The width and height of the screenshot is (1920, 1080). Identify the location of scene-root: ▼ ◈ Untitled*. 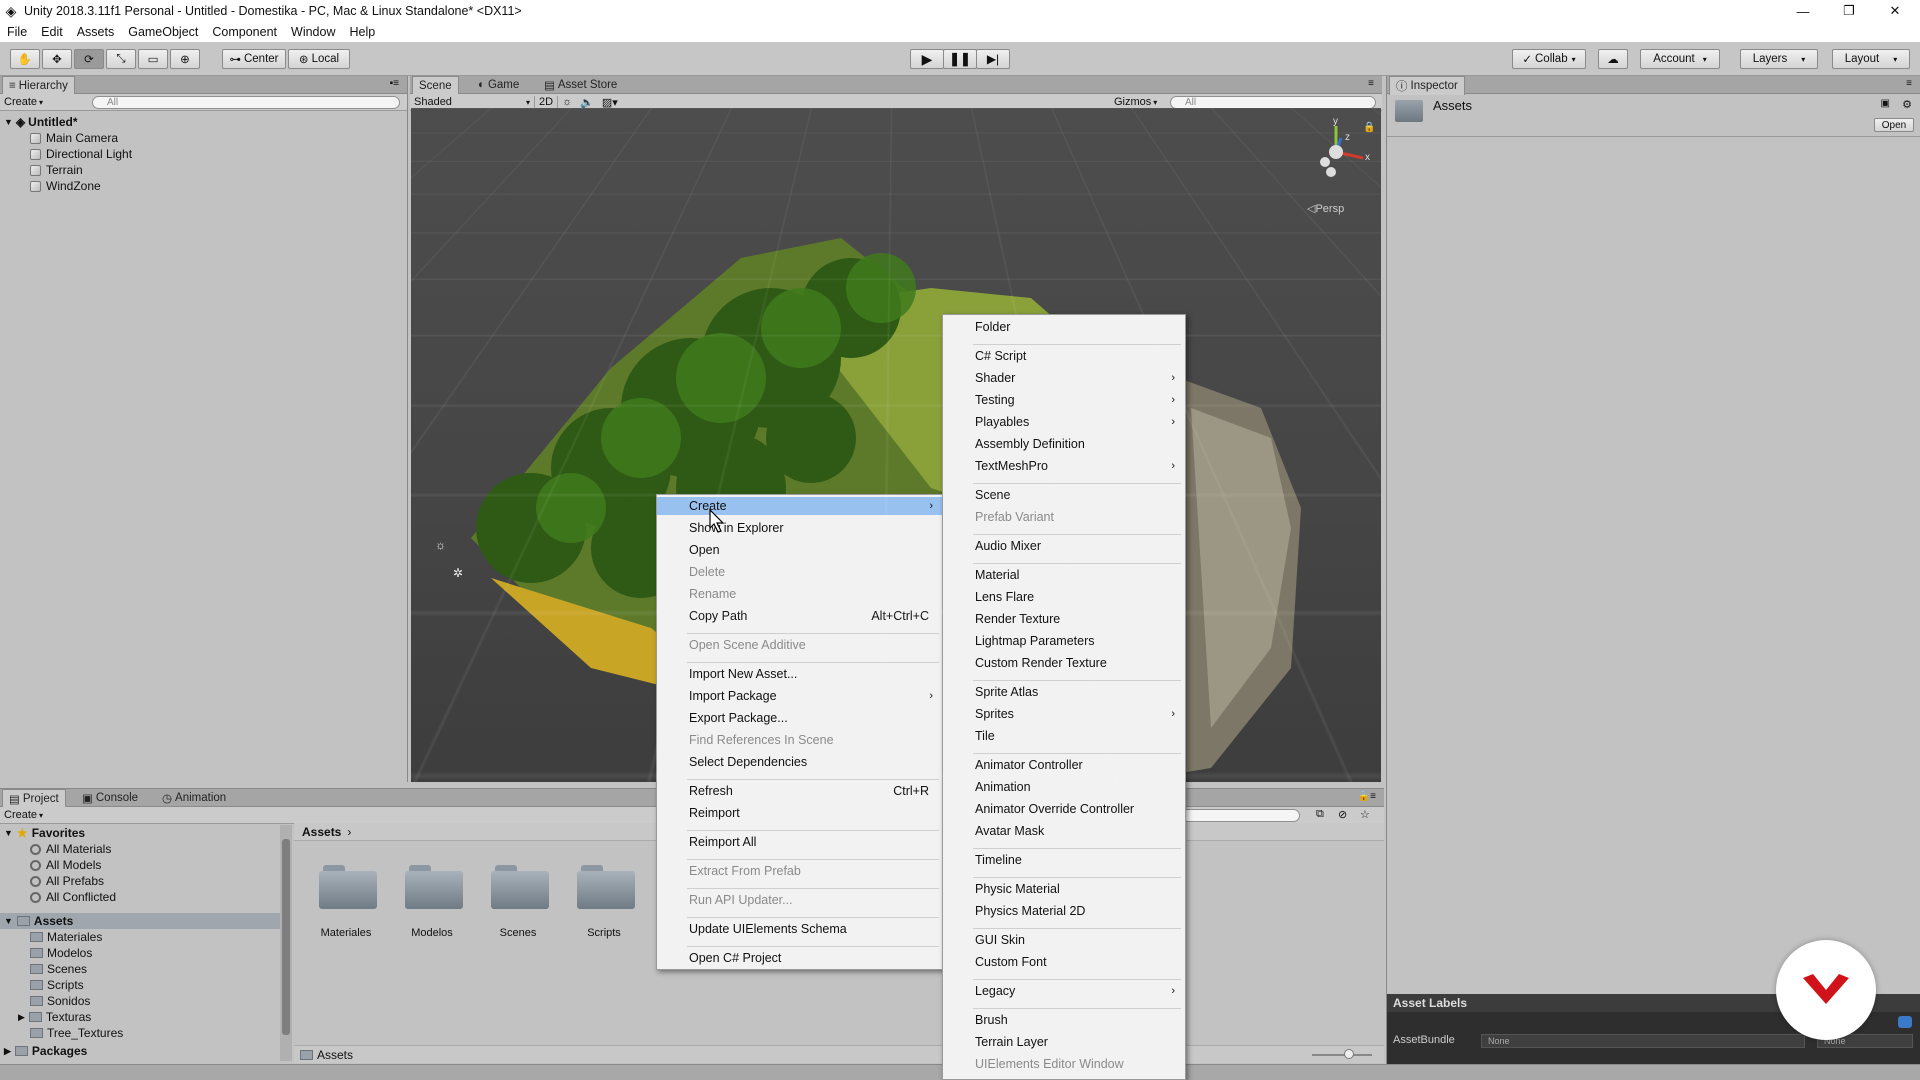
(41, 122).